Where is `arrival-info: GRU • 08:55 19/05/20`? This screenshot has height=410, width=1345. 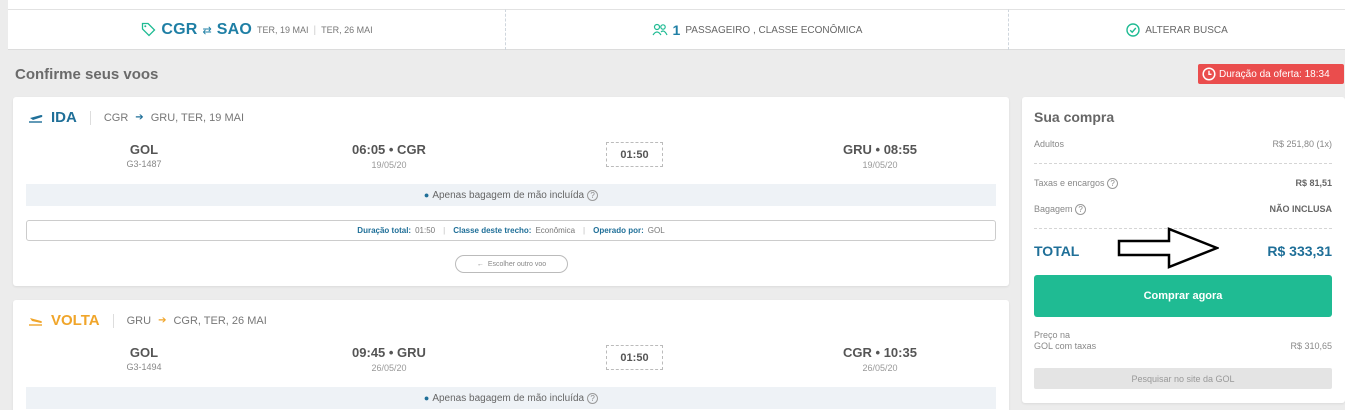
arrival-info: GRU • 08:55 19/05/20 is located at coordinates (880, 156).